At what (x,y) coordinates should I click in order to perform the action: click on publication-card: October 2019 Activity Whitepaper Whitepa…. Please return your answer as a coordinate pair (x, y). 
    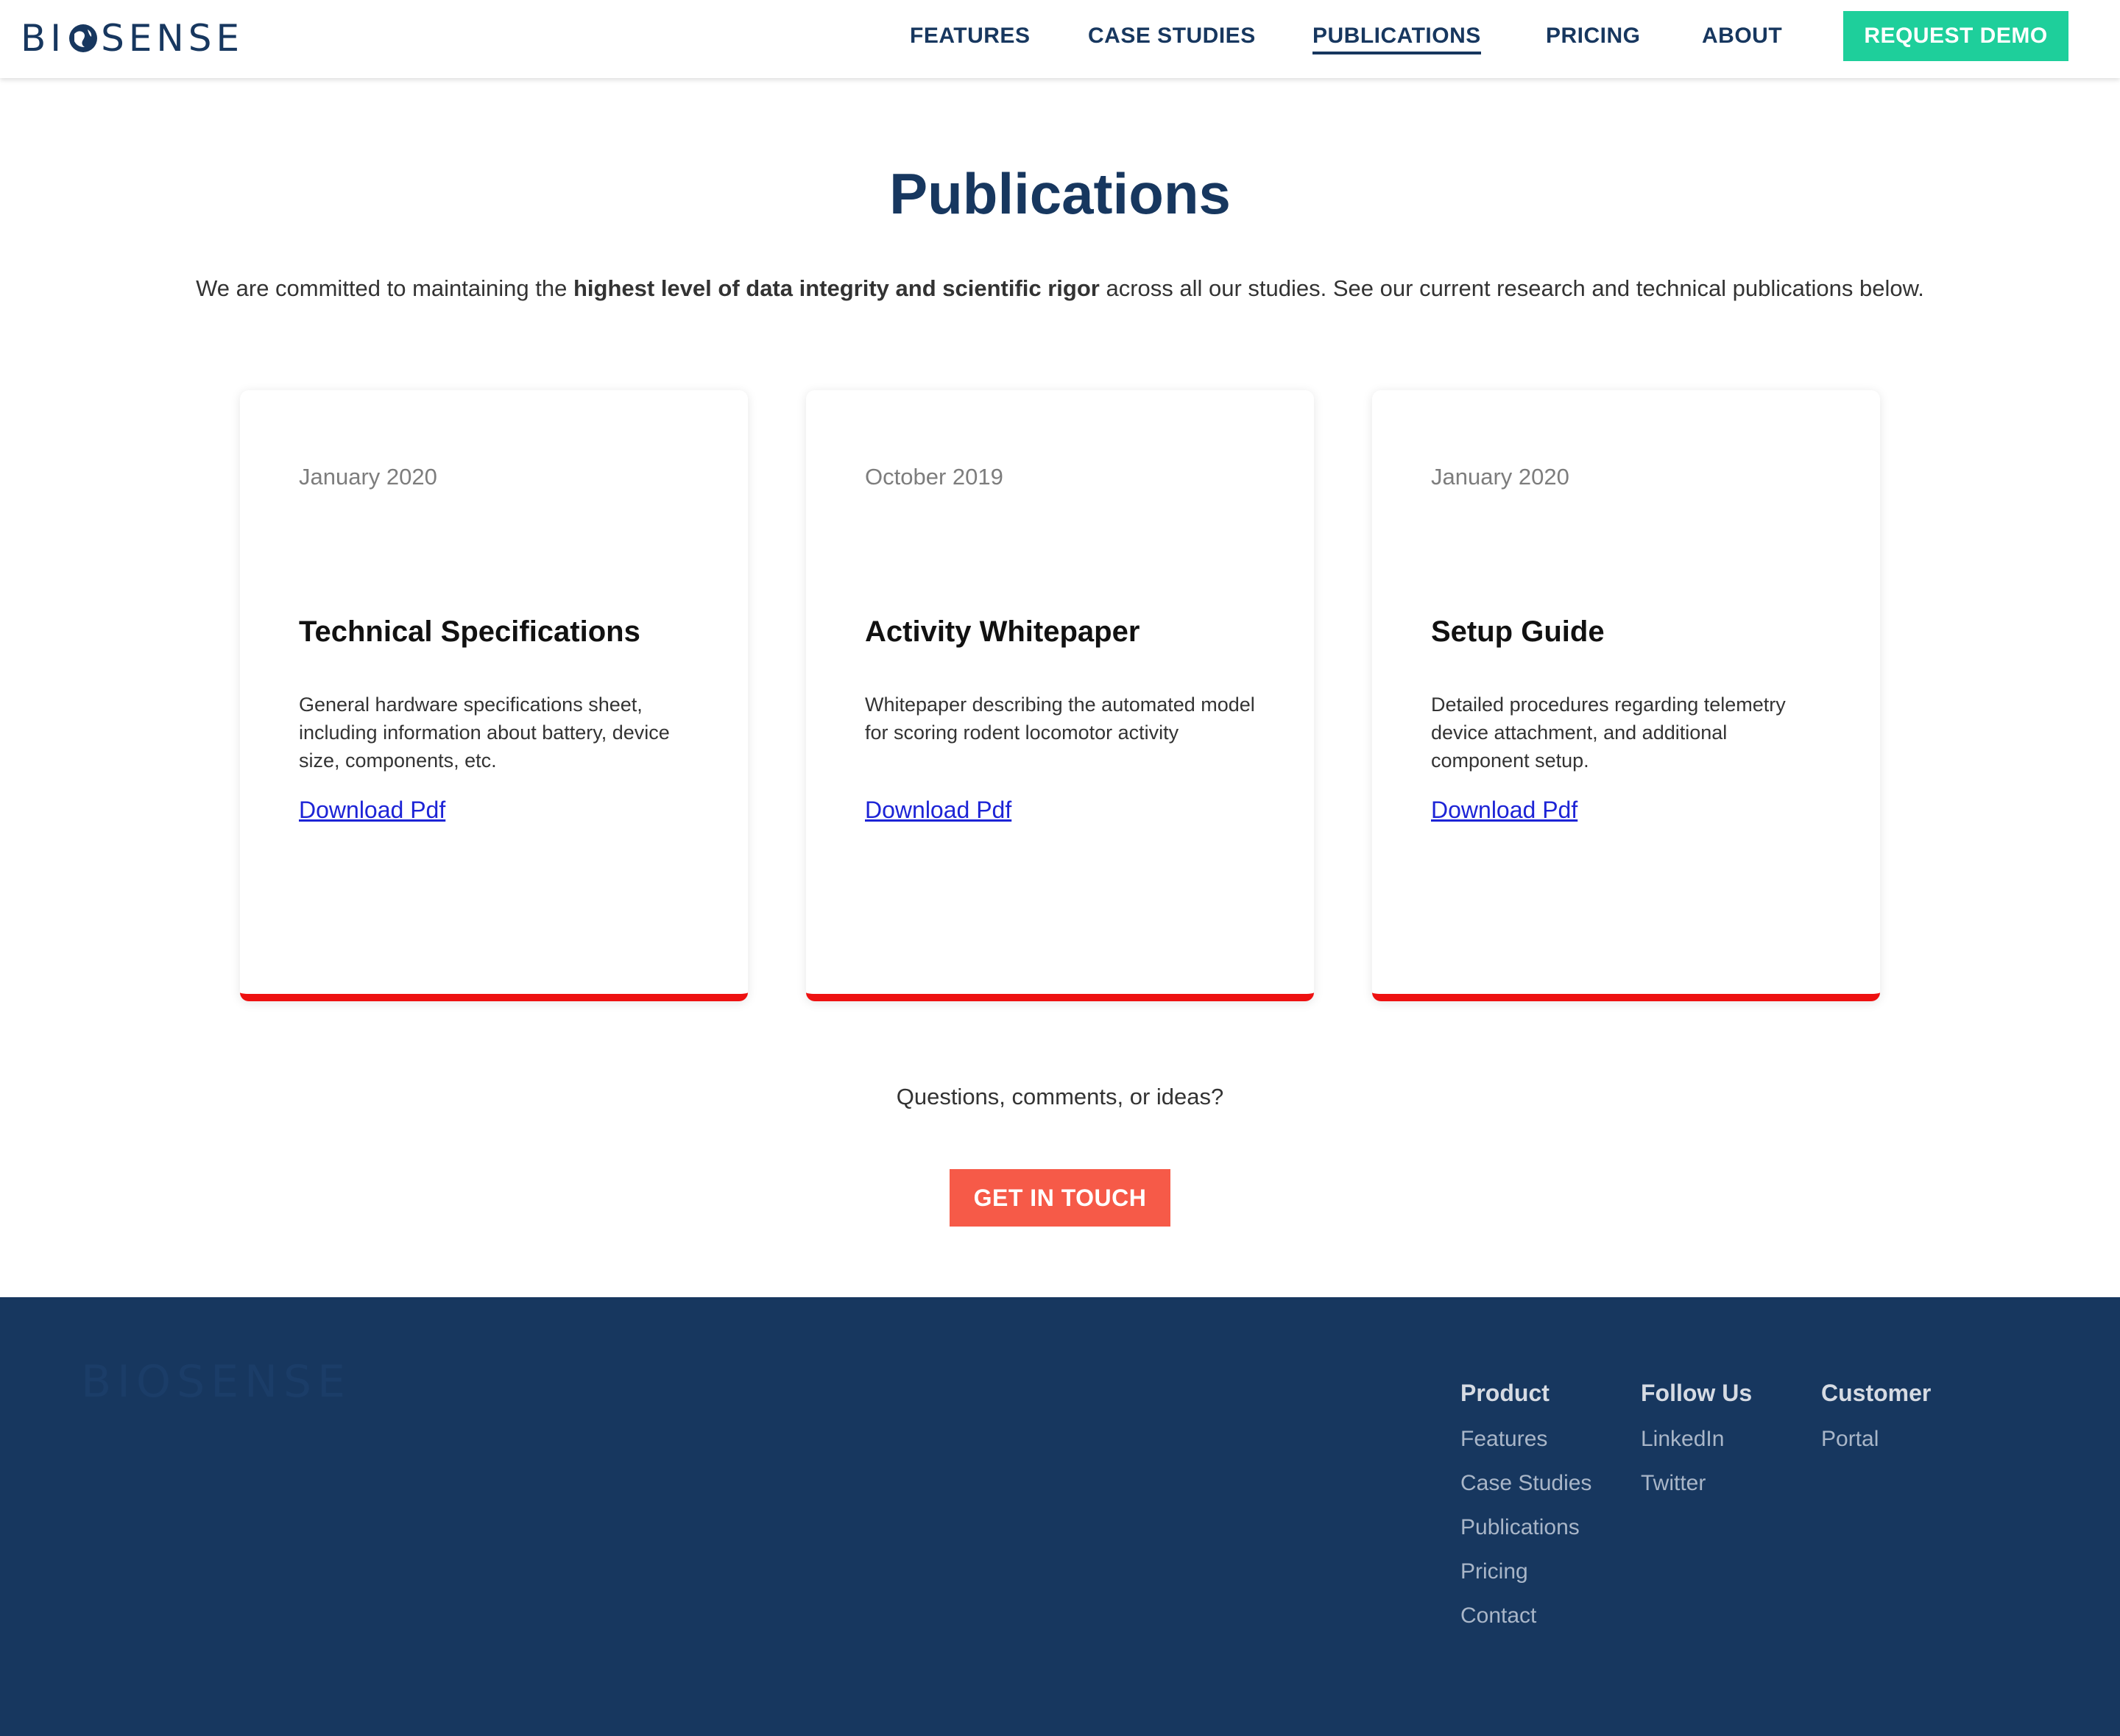
    Looking at the image, I should click on (1060, 695).